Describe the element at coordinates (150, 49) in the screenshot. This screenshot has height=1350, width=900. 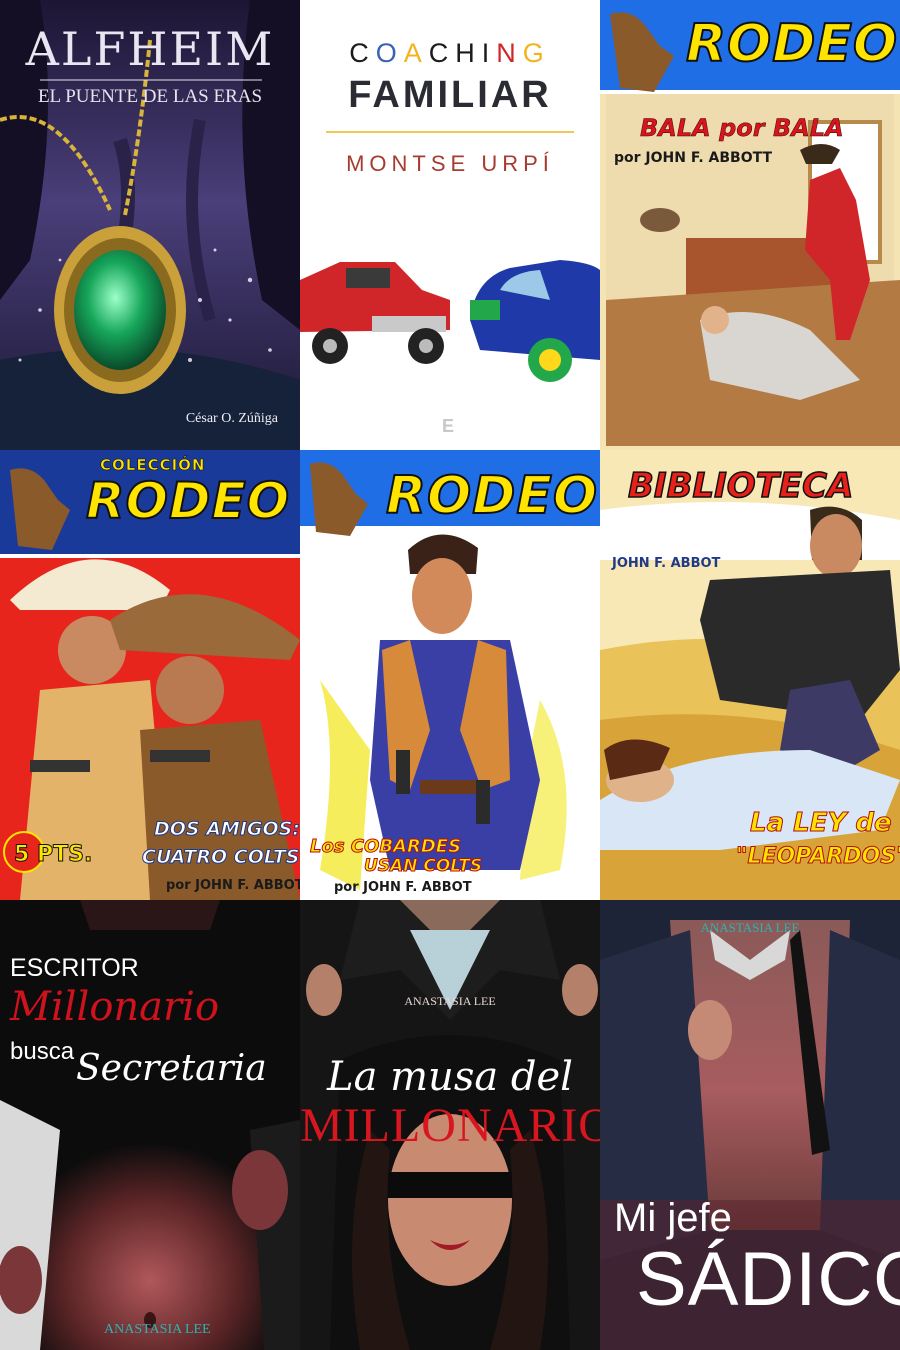
I see `cover-title: ALFHEIM` at that location.